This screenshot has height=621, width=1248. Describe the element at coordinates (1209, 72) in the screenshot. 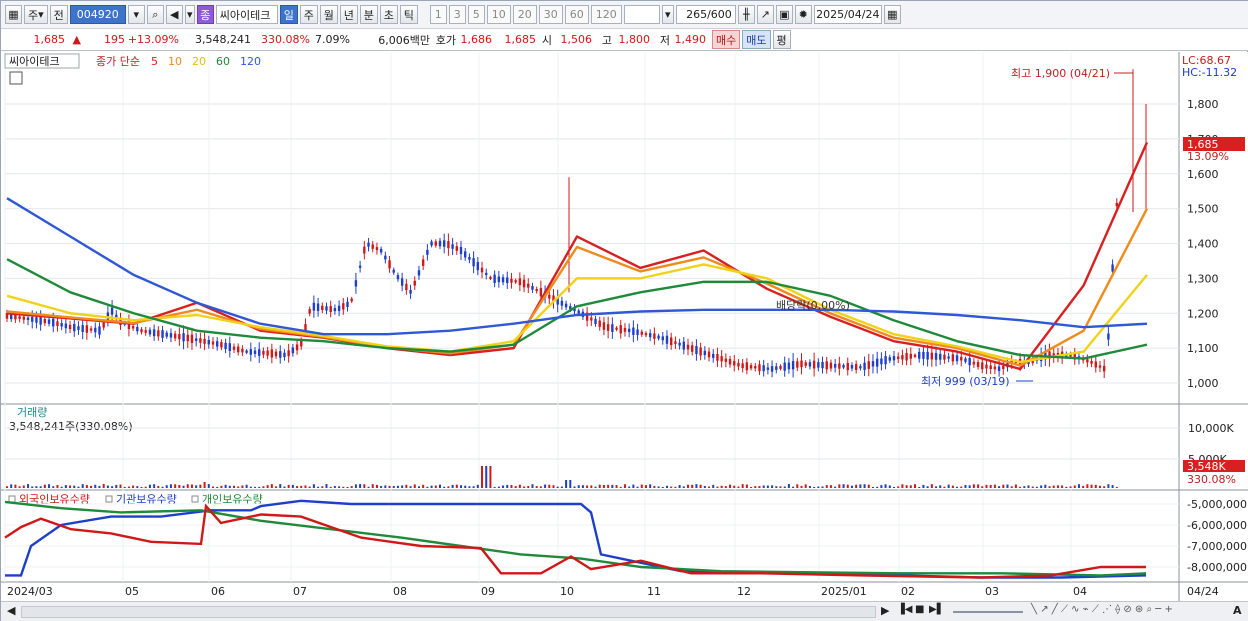

I see `hc-value: HC:-11.32` at that location.